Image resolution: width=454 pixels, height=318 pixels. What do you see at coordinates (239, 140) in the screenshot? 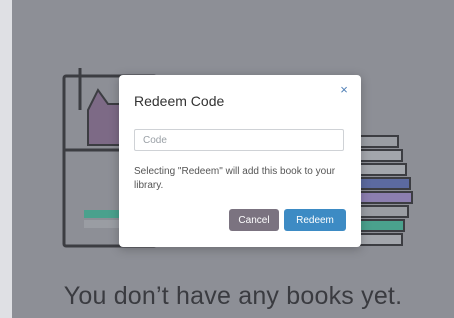
I see `code-input` at bounding box center [239, 140].